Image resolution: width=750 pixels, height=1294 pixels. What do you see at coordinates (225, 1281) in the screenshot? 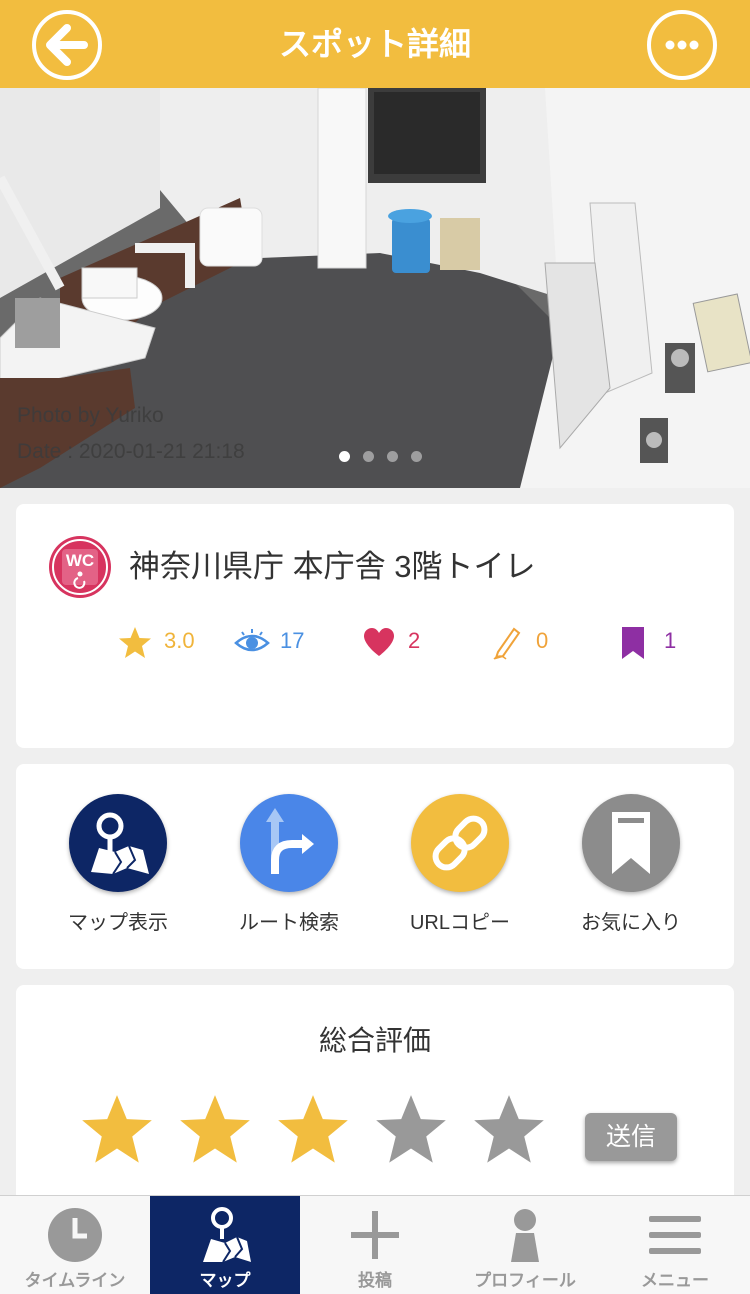
I see `tab-map-label: マップ` at bounding box center [225, 1281].